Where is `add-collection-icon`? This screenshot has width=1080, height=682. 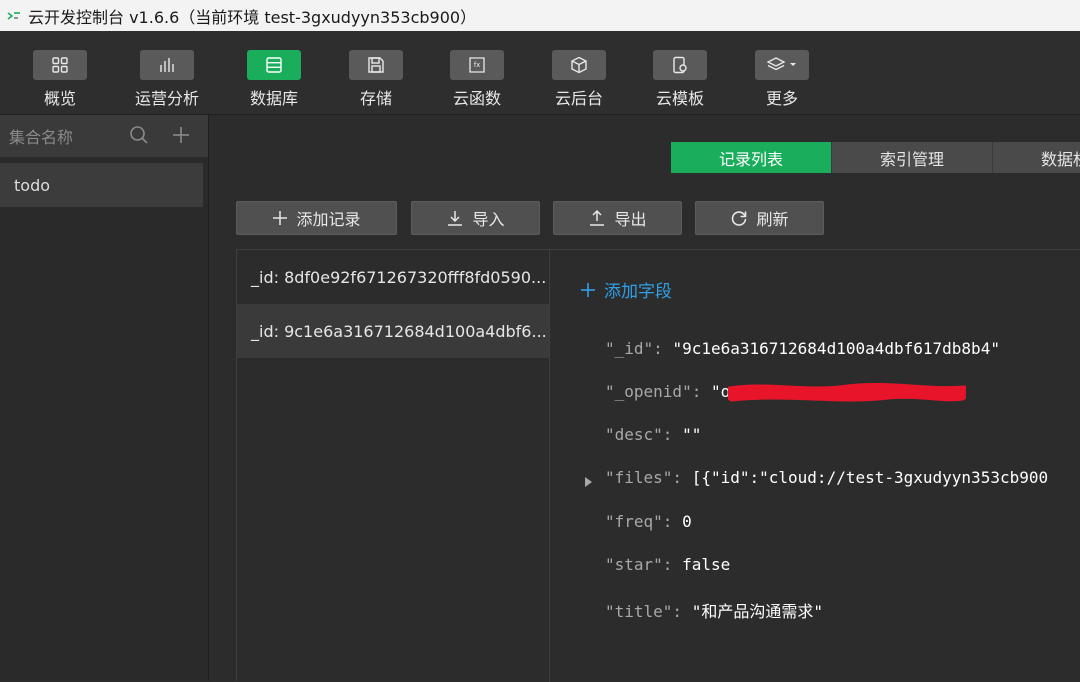 add-collection-icon is located at coordinates (181, 137).